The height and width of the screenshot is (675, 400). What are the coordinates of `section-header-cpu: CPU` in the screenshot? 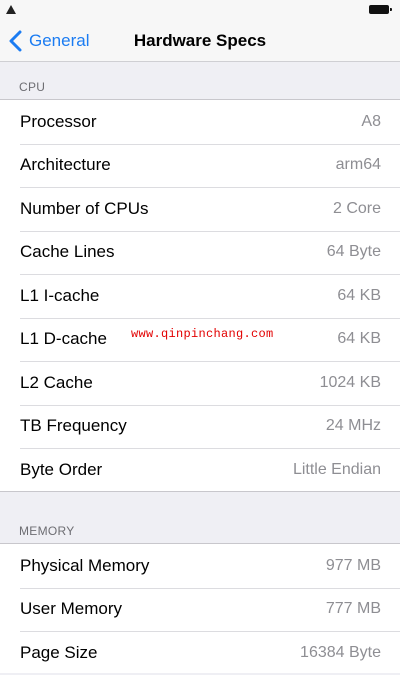 It's located at (32, 87).